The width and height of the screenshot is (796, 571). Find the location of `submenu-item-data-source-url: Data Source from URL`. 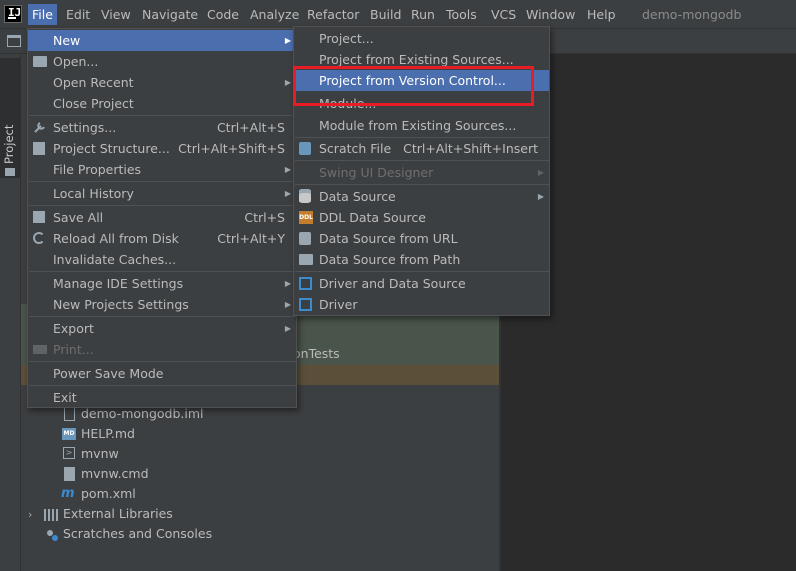

submenu-item-data-source-url: Data Source from URL is located at coordinates (421, 238).